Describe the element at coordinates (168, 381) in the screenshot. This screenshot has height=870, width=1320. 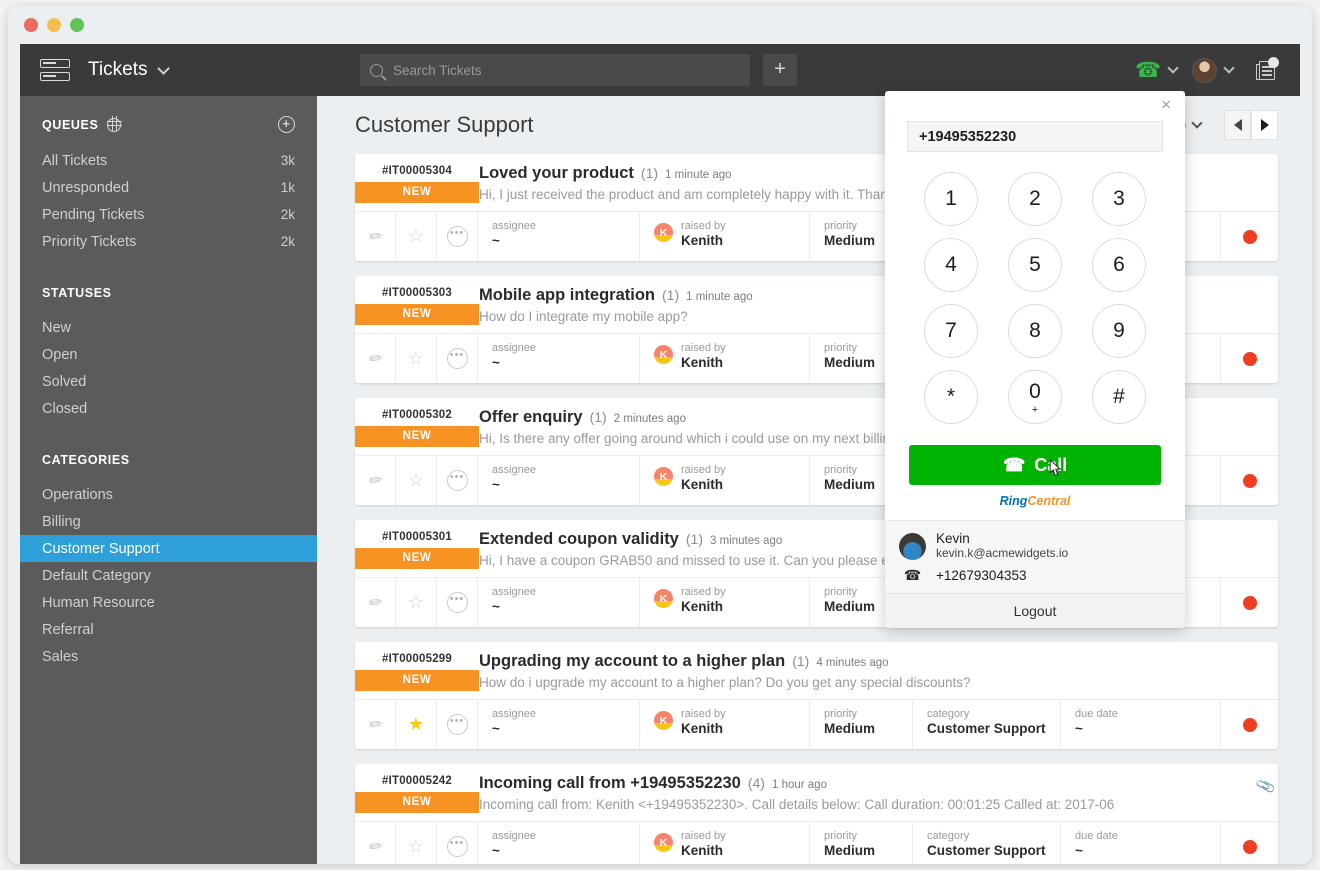
I see `sidebar-status-solved: Solved` at that location.